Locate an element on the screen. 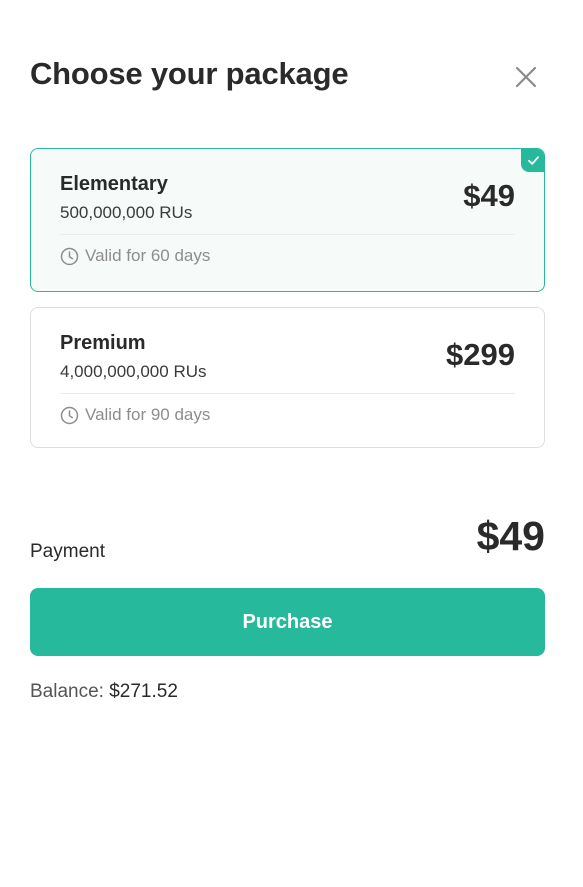 The width and height of the screenshot is (583, 887). close-icon is located at coordinates (526, 77).